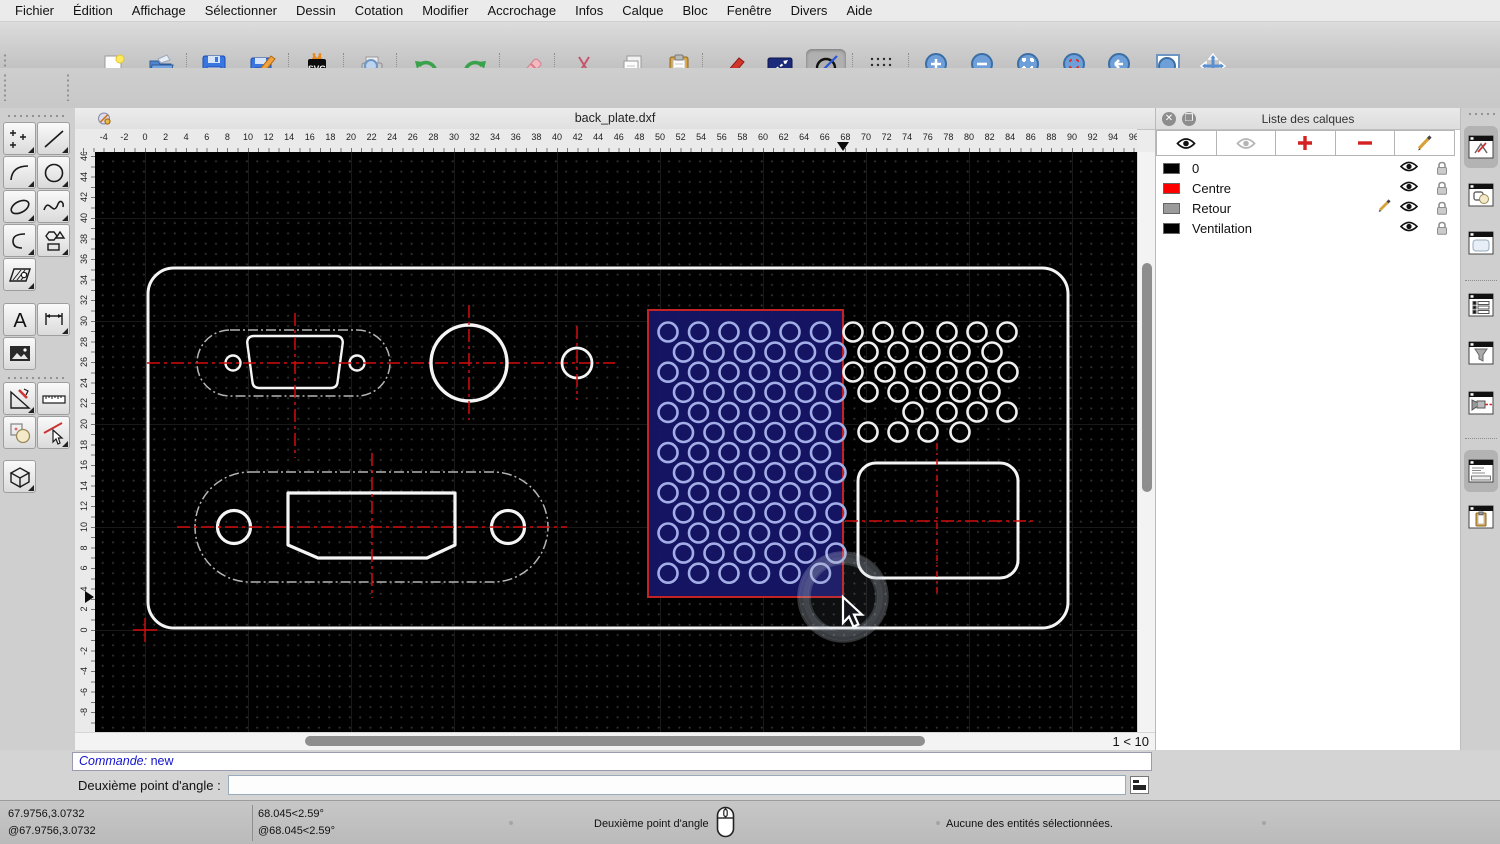 This screenshot has height=844, width=1500. What do you see at coordinates (19, 172) in the screenshot?
I see `arc-tool-button` at bounding box center [19, 172].